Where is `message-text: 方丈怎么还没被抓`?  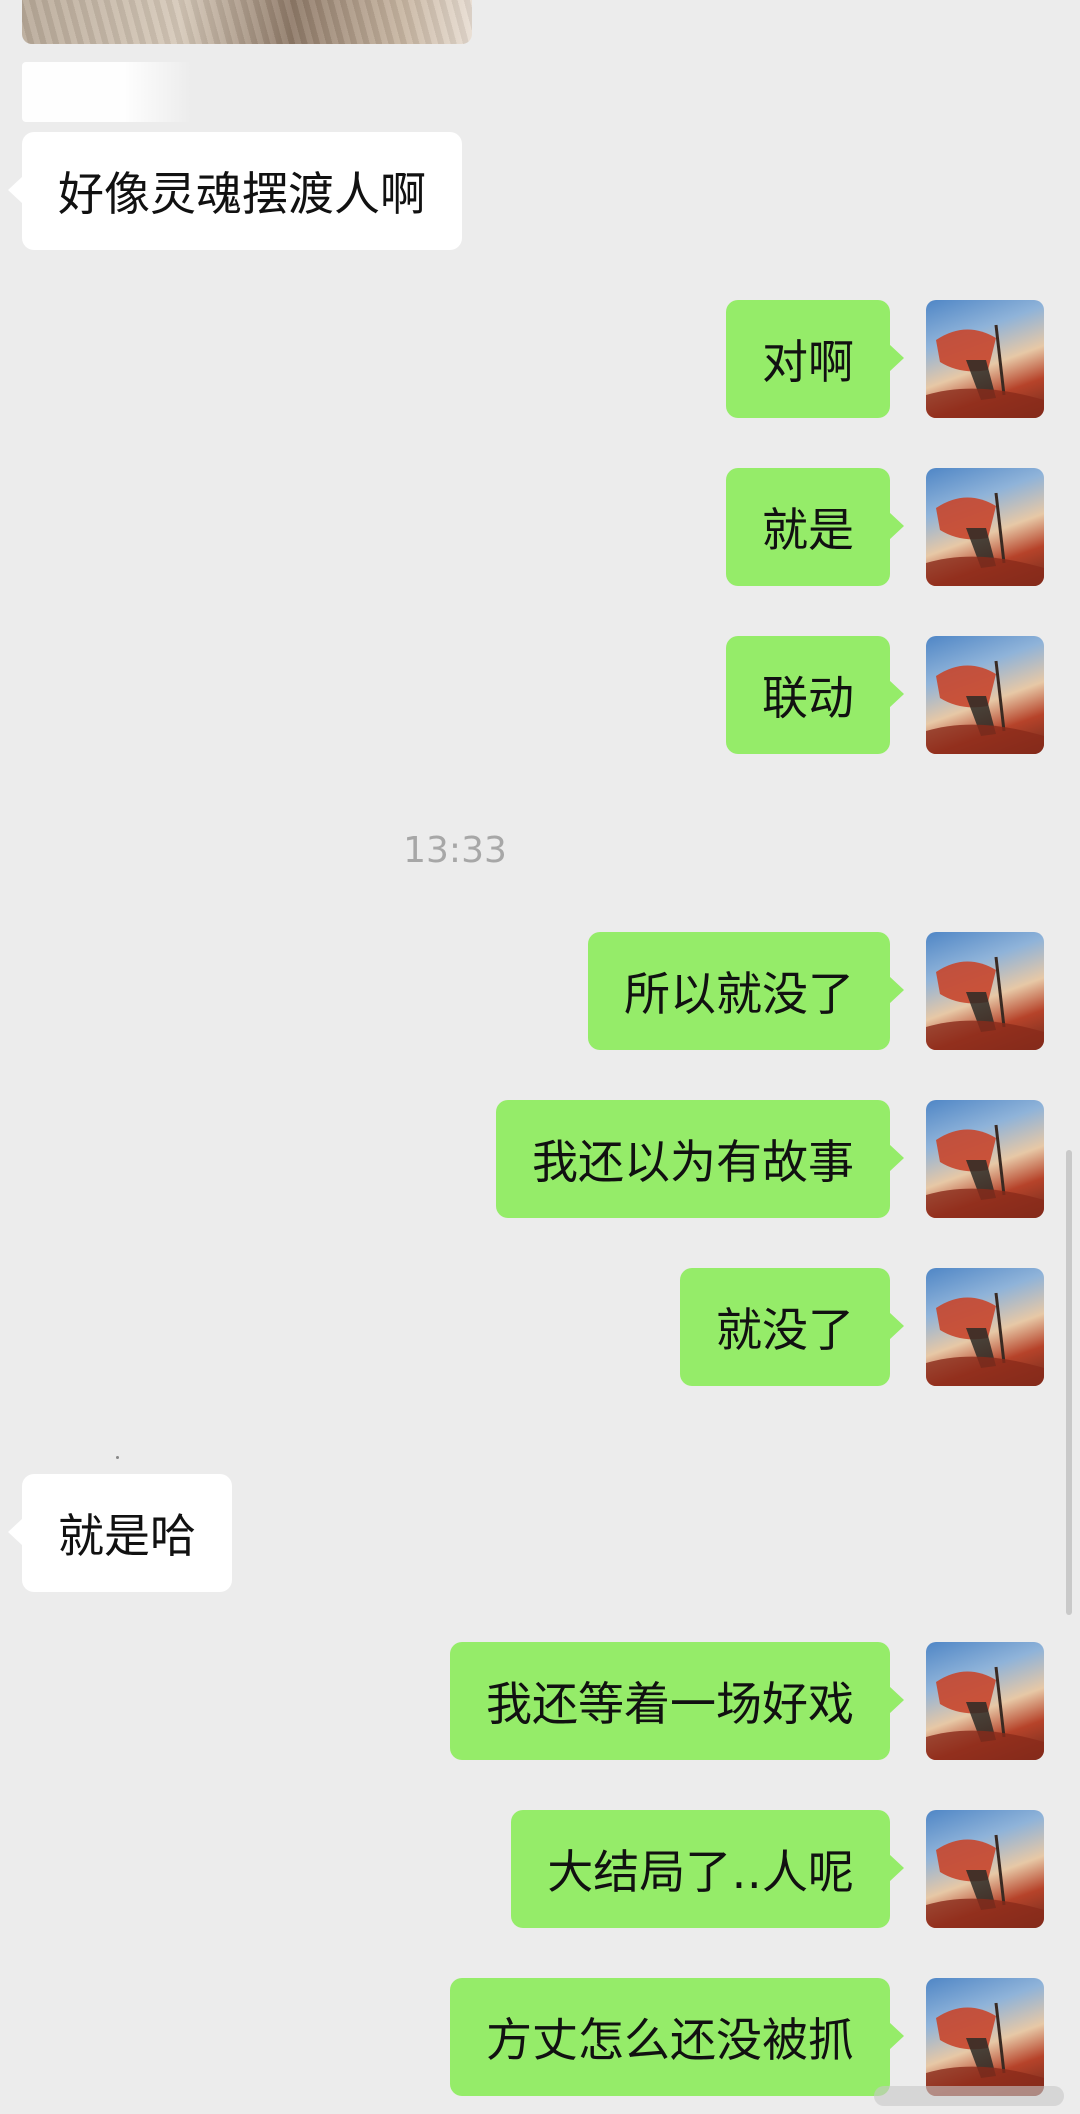 message-text: 方丈怎么还没被抓 is located at coordinates (670, 2040).